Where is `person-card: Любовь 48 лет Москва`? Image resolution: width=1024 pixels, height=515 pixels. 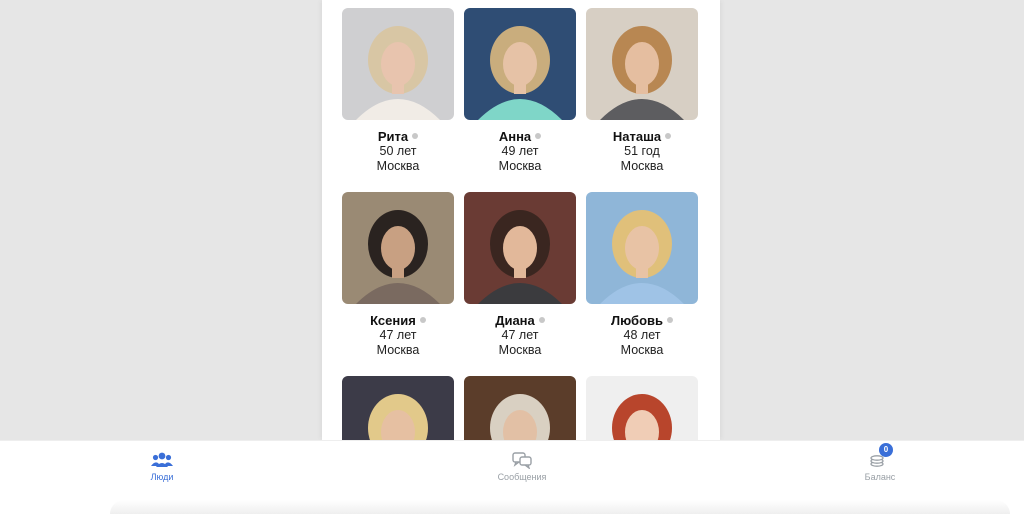
person-card: Любовь 48 лет Москва is located at coordinates (642, 275).